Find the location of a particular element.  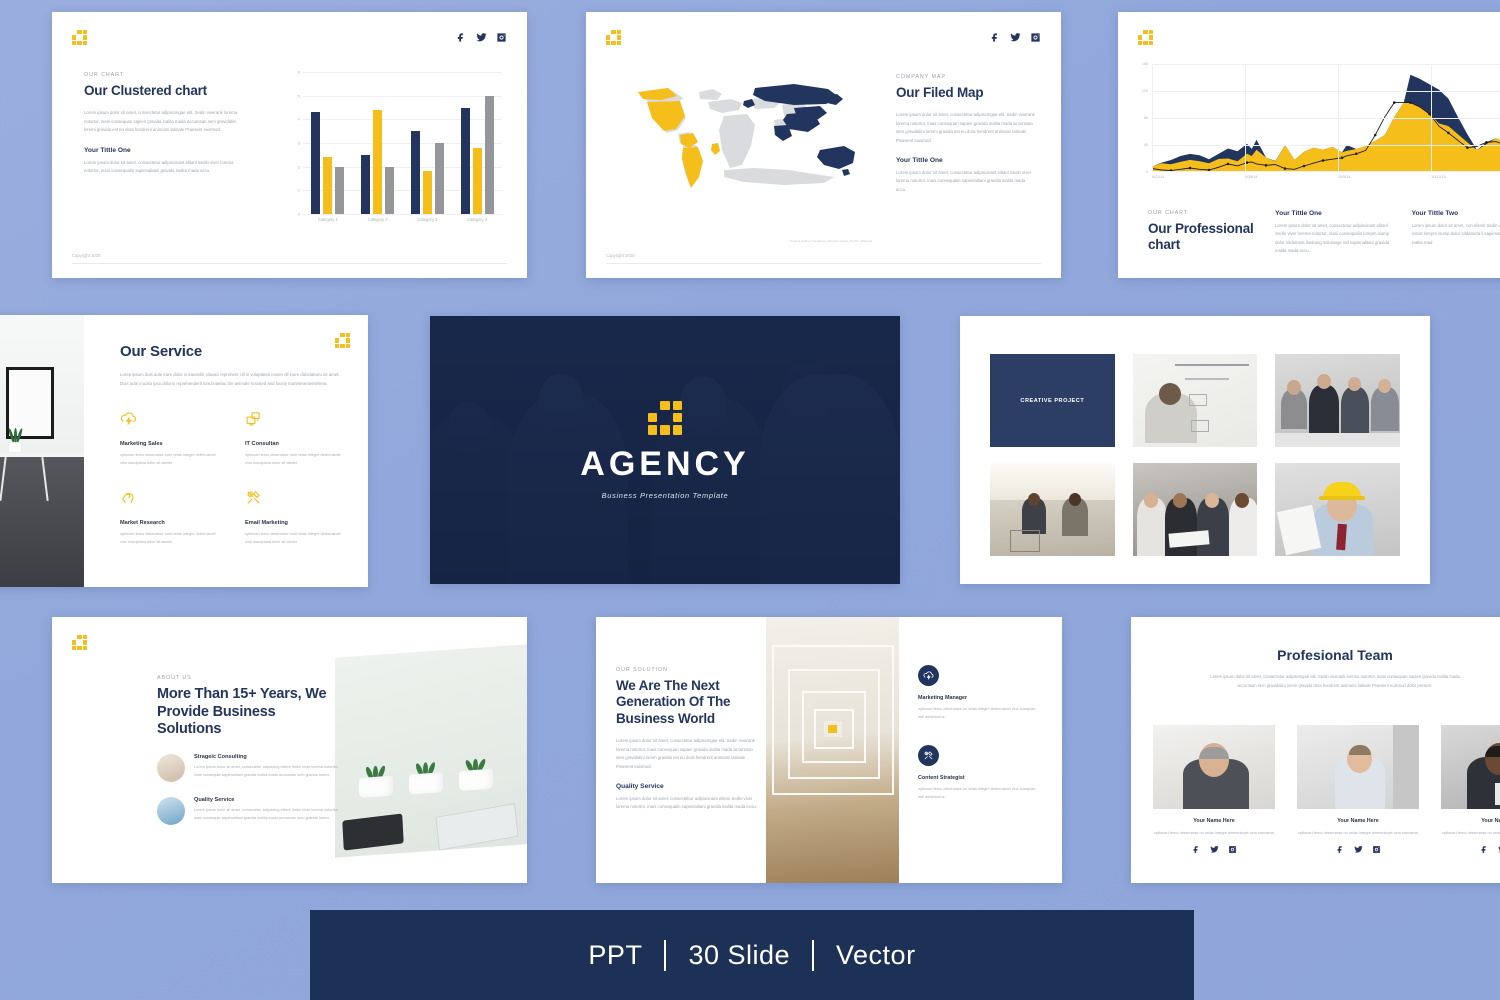

service-name: Marketing Sales is located at coordinates (141, 444).